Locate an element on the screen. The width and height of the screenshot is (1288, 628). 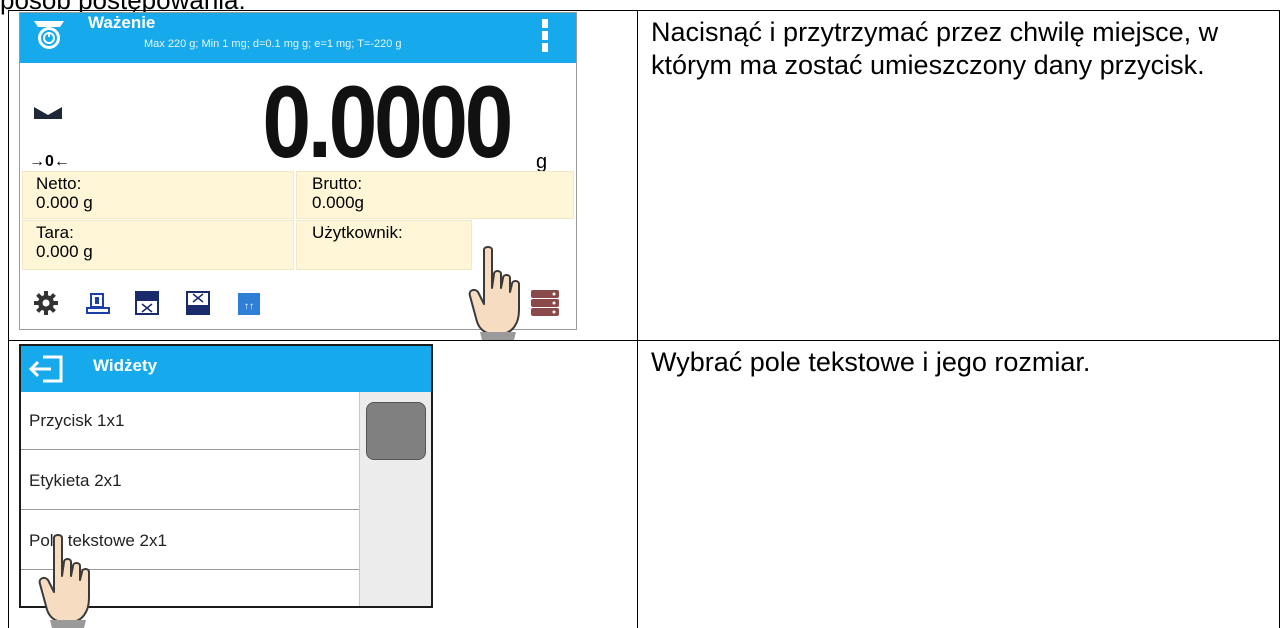
print-header-icon: ↑↑ is located at coordinates (249, 304).